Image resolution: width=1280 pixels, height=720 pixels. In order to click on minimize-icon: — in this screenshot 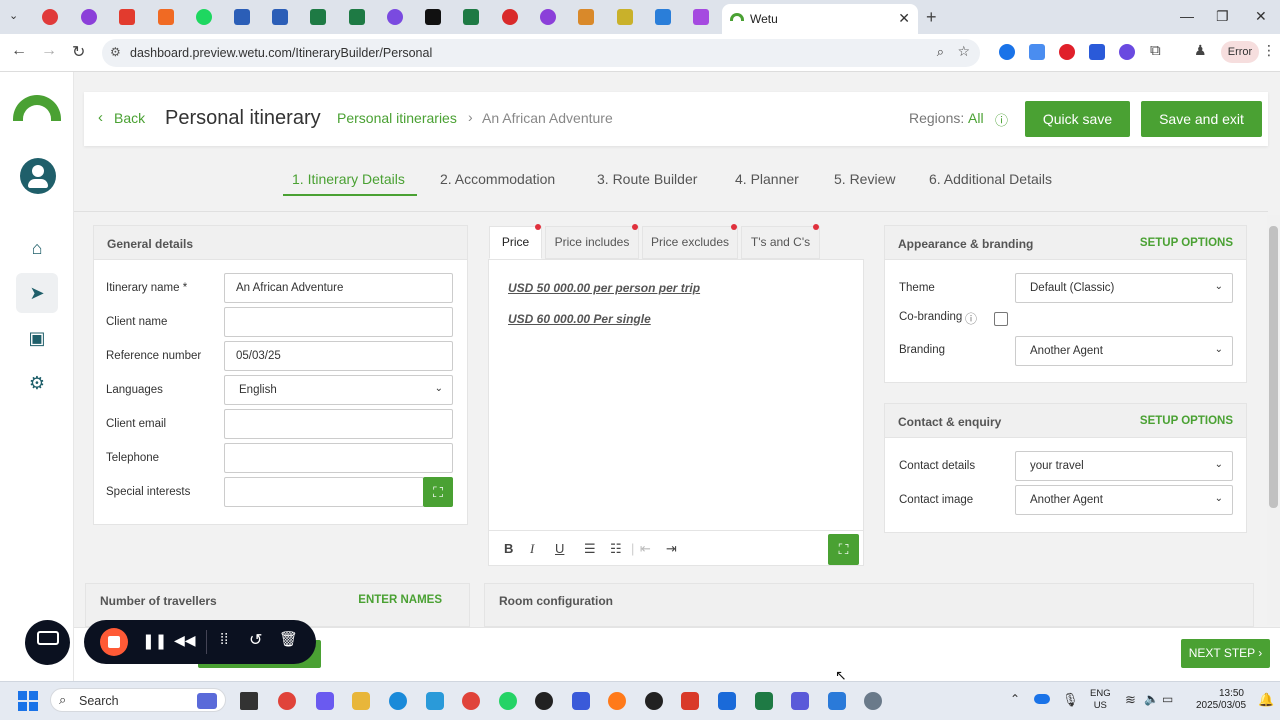, I will do `click(1187, 16)`.